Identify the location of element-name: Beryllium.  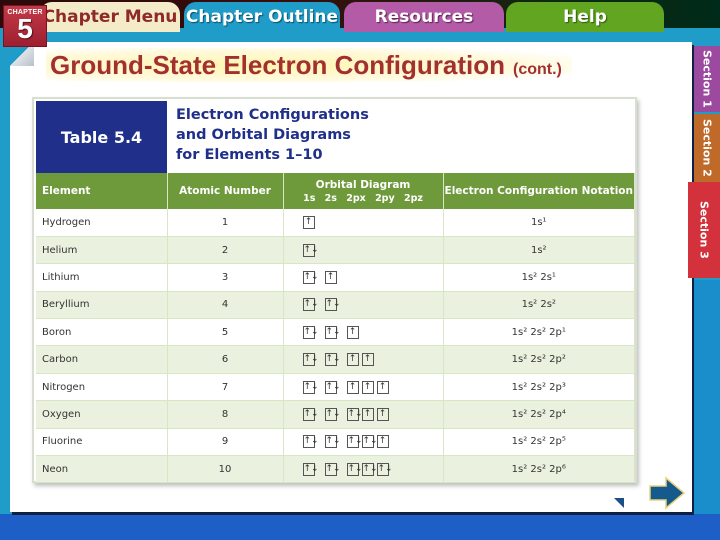
(102, 305).